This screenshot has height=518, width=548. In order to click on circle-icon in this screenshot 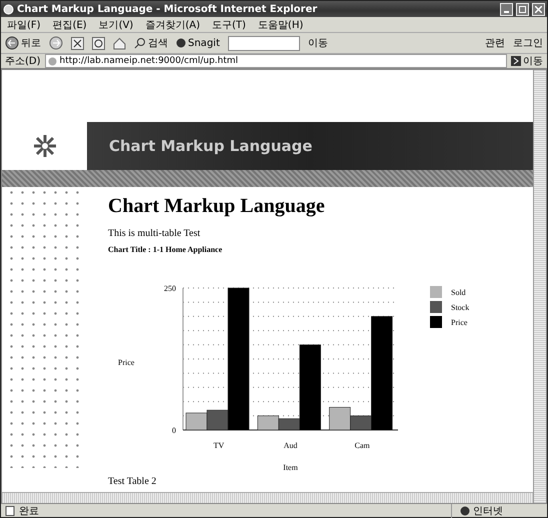, I will do `click(181, 43)`.